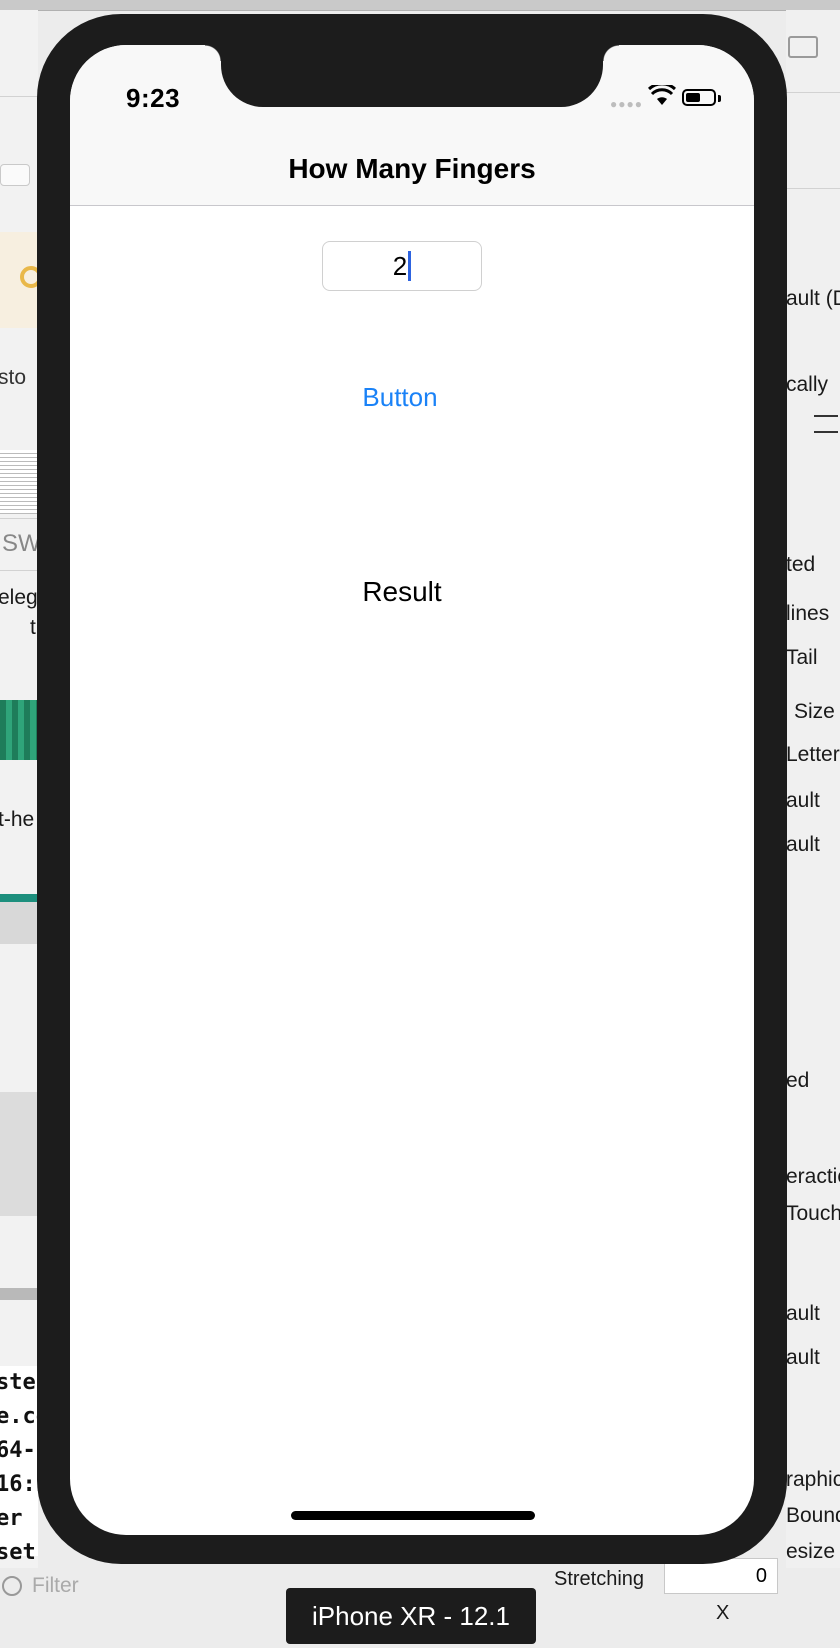 This screenshot has width=840, height=1648. Describe the element at coordinates (19, 1154) in the screenshot. I see `xcode-panel-block` at that location.